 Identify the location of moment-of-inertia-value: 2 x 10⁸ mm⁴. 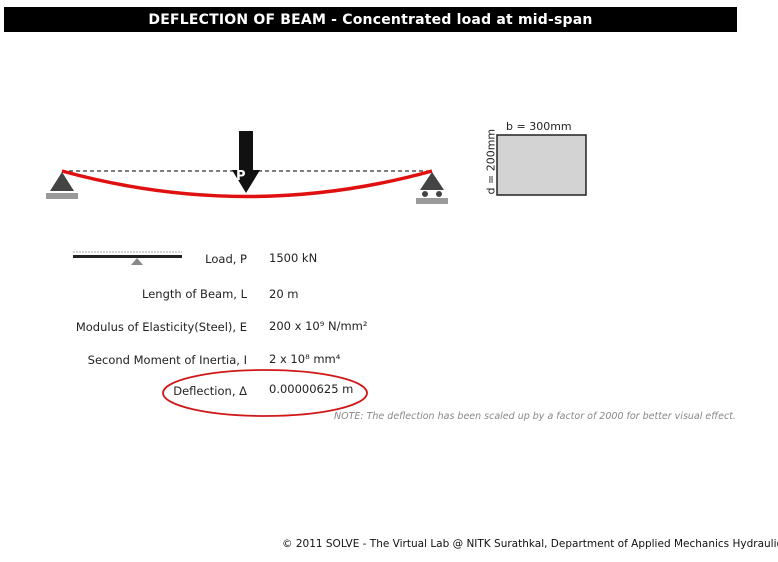
(305, 359).